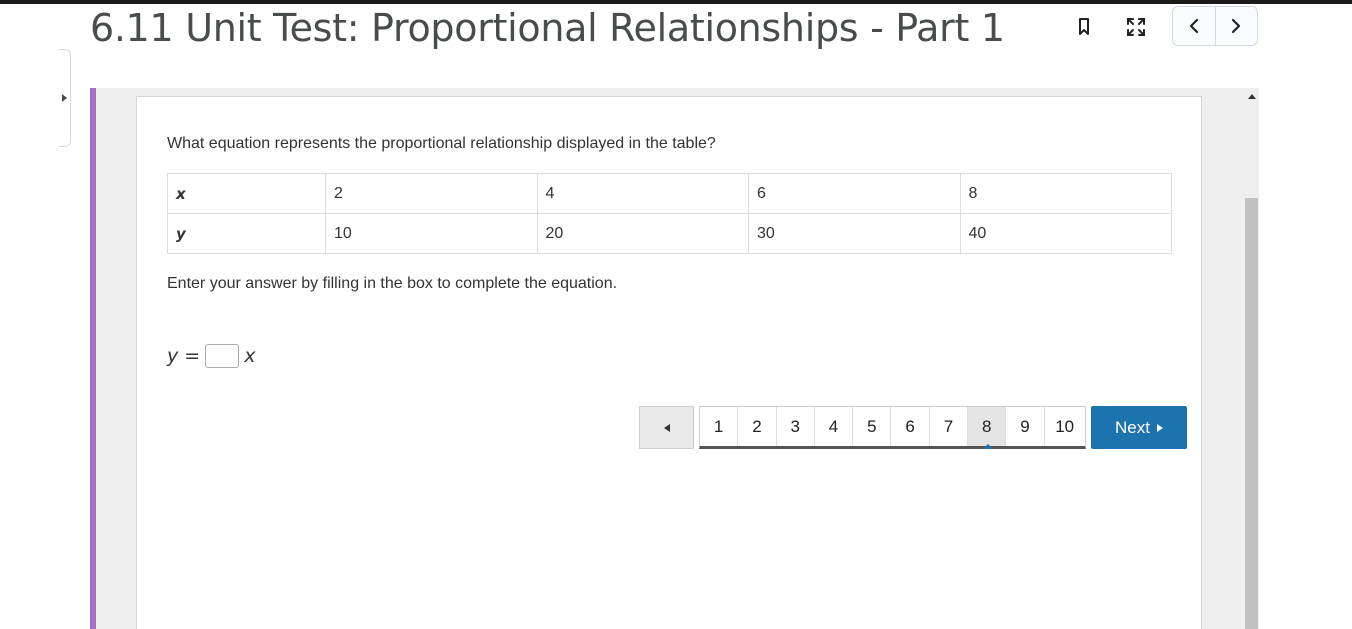 This screenshot has height=629, width=1352. I want to click on page-button: 5, so click(872, 426).